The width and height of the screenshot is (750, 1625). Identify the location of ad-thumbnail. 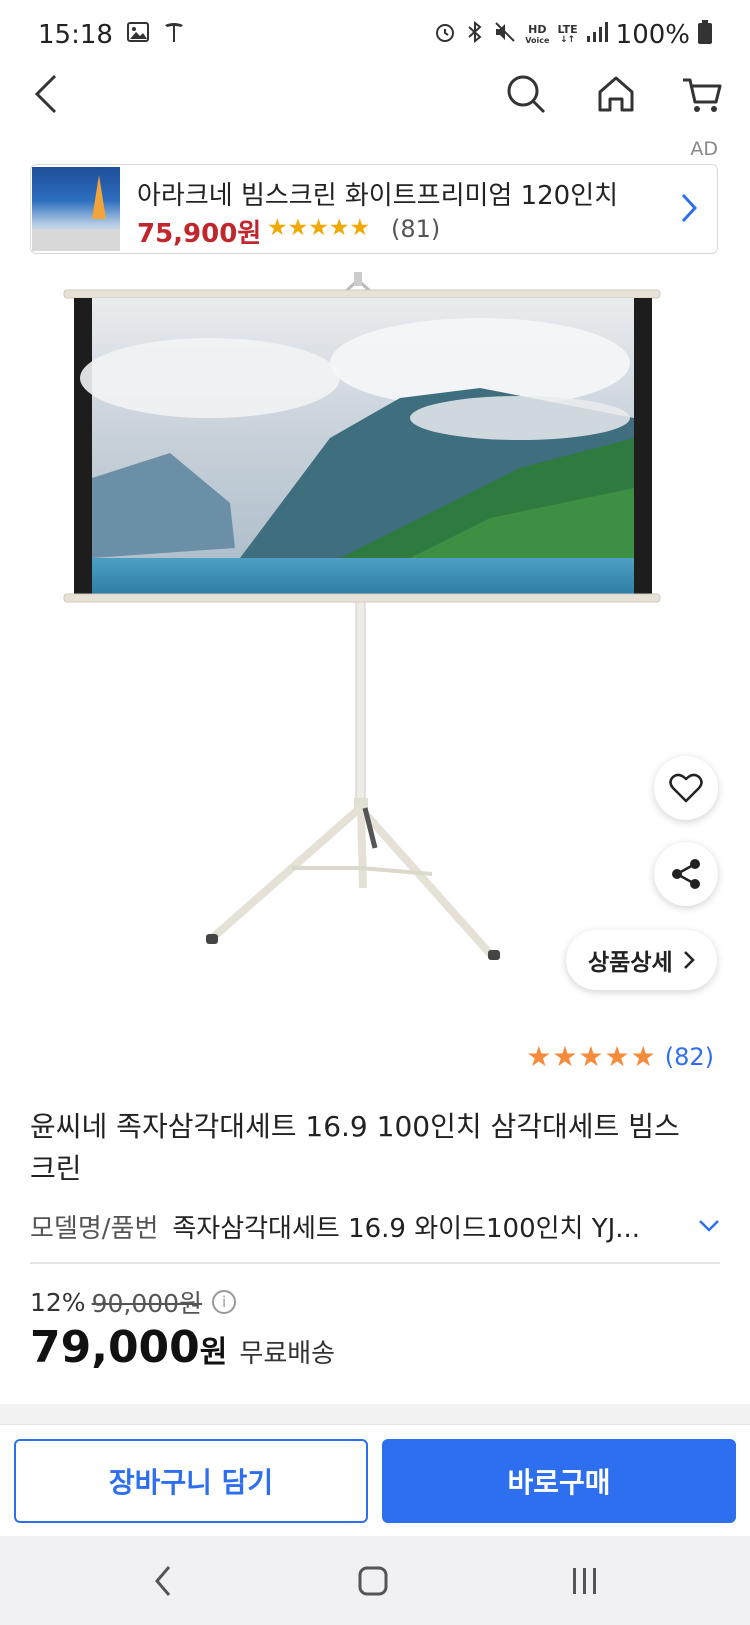
(76, 209).